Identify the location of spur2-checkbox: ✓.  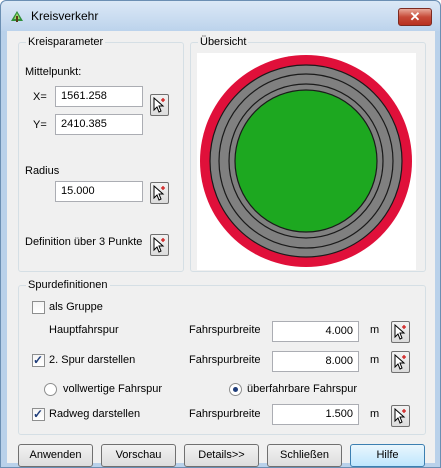
(38, 360).